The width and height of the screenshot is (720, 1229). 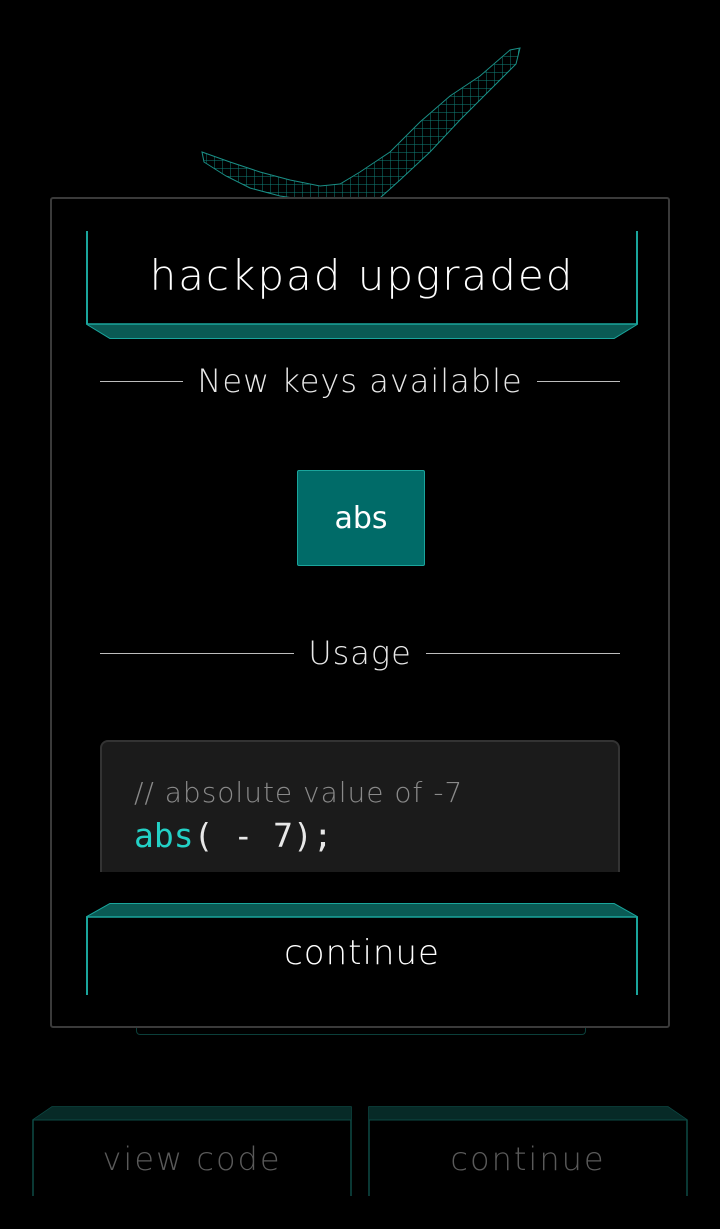 What do you see at coordinates (164, 835) in the screenshot?
I see `code-function-name: abs` at bounding box center [164, 835].